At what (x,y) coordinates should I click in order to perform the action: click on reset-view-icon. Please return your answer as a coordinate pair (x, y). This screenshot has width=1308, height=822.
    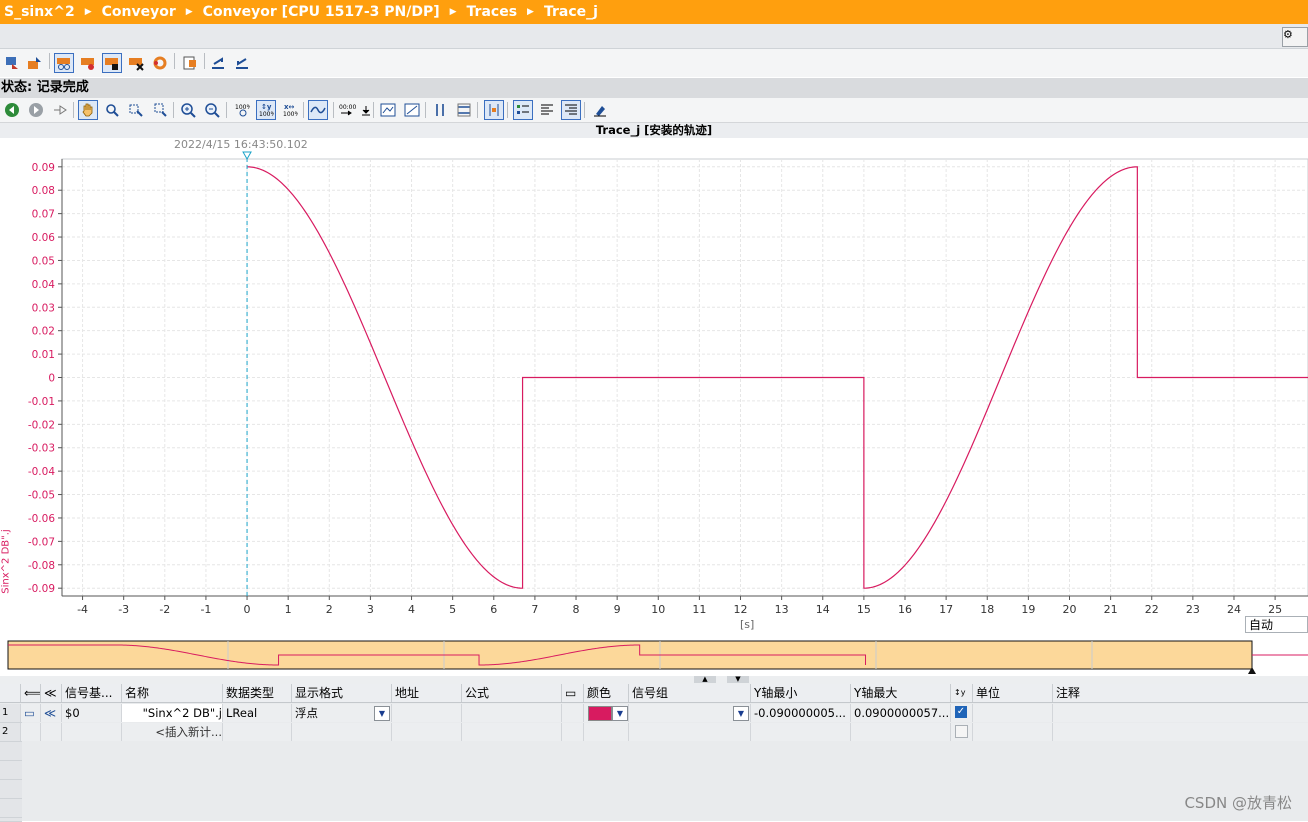
    Looking at the image, I should click on (60, 110).